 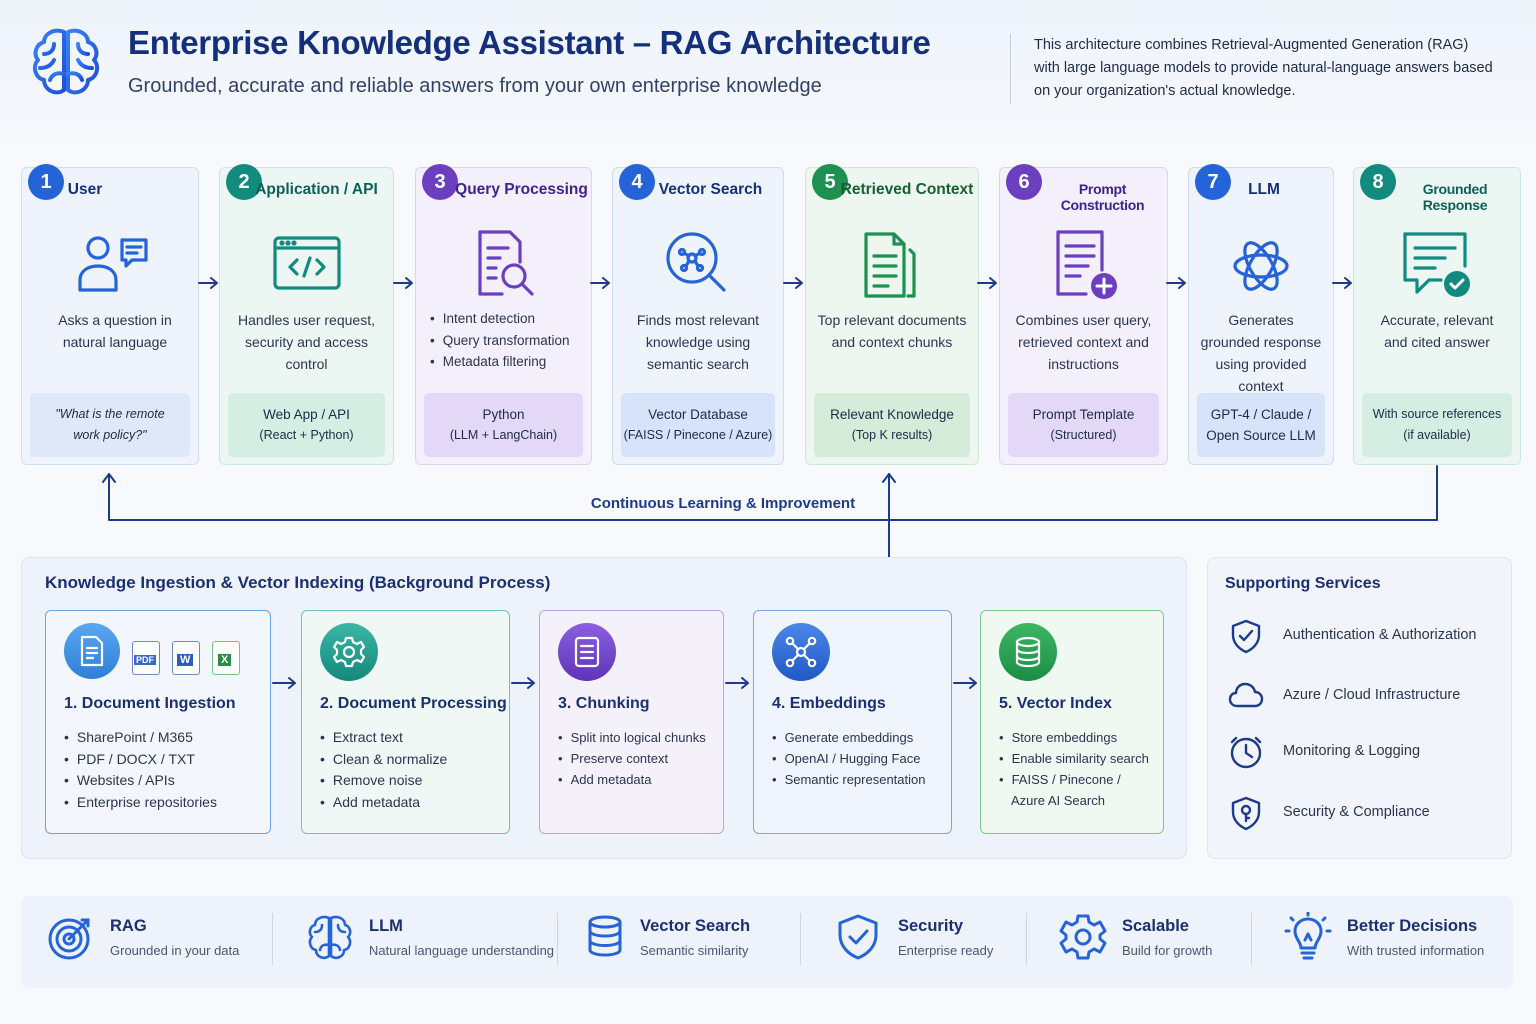 What do you see at coordinates (150, 703) in the screenshot?
I see `card-title: 1. Document Ingestion` at bounding box center [150, 703].